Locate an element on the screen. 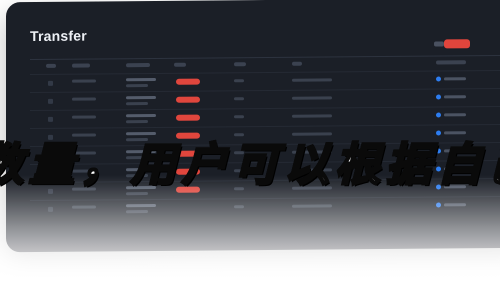 This screenshot has height=300, width=500. transfer-button is located at coordinates (457, 44).